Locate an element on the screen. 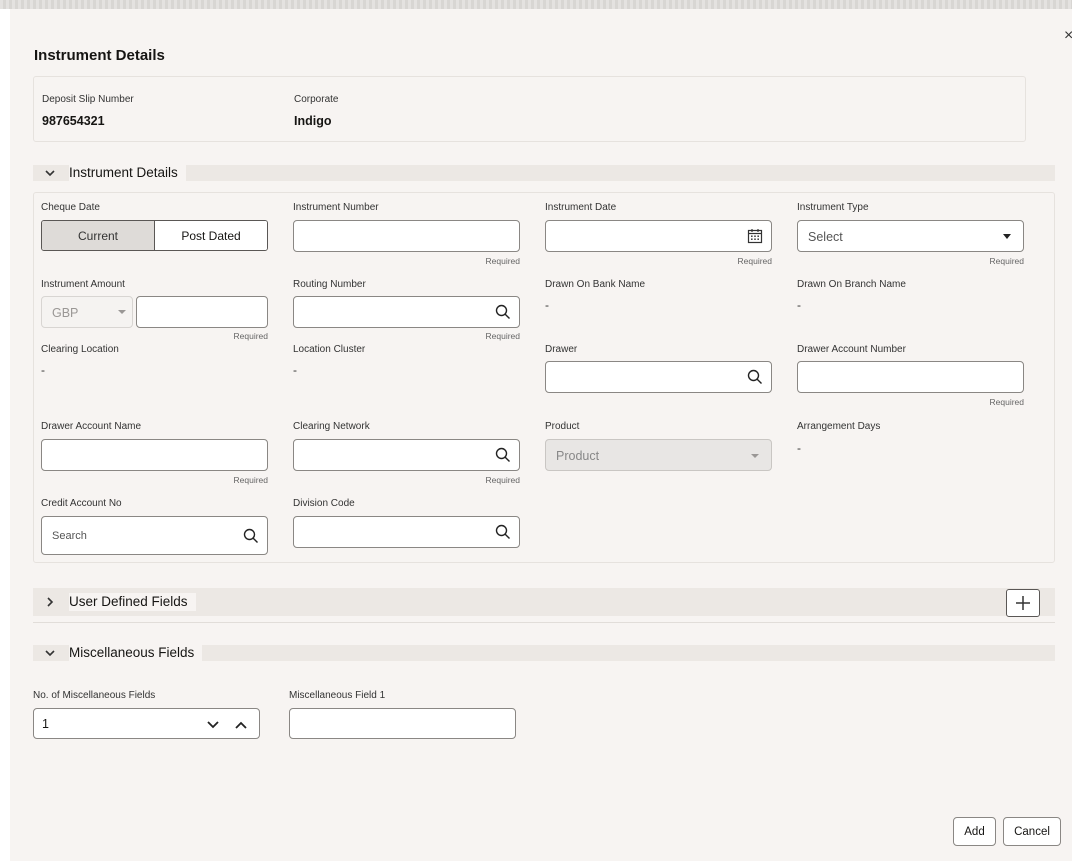 Image resolution: width=1072 pixels, height=861 pixels. add-udf-button is located at coordinates (1023, 603).